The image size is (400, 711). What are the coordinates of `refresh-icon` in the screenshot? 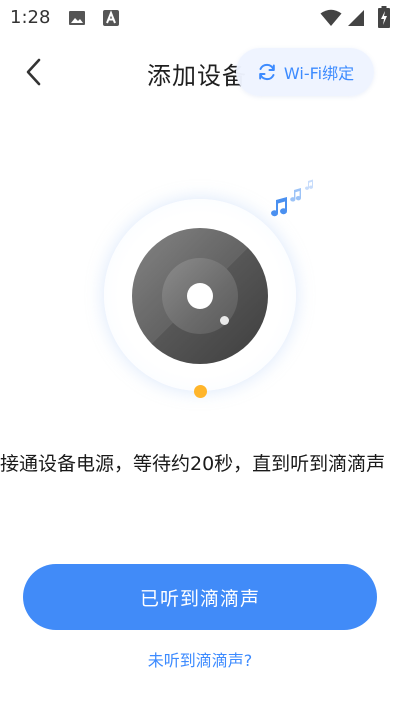 It's located at (267, 72).